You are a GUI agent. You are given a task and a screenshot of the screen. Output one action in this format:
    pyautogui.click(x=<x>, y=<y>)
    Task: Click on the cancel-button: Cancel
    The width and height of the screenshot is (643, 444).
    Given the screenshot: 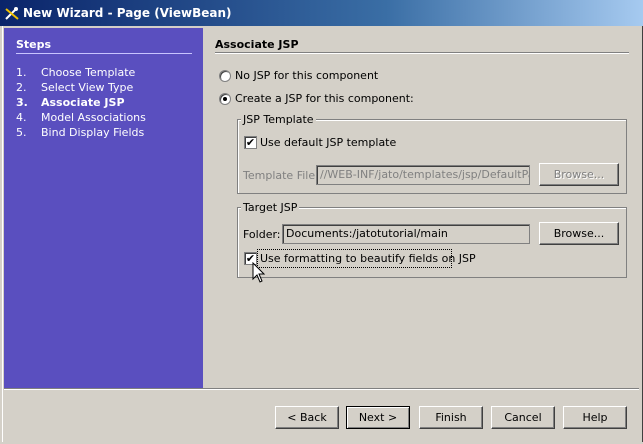 What is the action you would take?
    pyautogui.click(x=523, y=417)
    